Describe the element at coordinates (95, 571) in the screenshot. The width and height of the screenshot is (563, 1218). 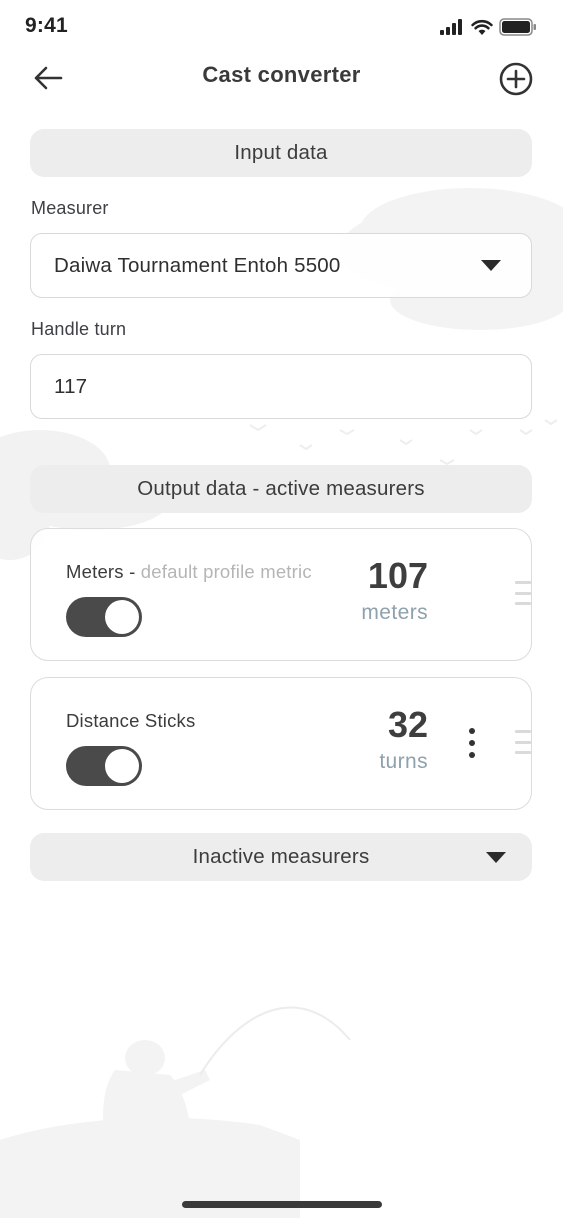
I see `measurer-name-text: Meters` at that location.